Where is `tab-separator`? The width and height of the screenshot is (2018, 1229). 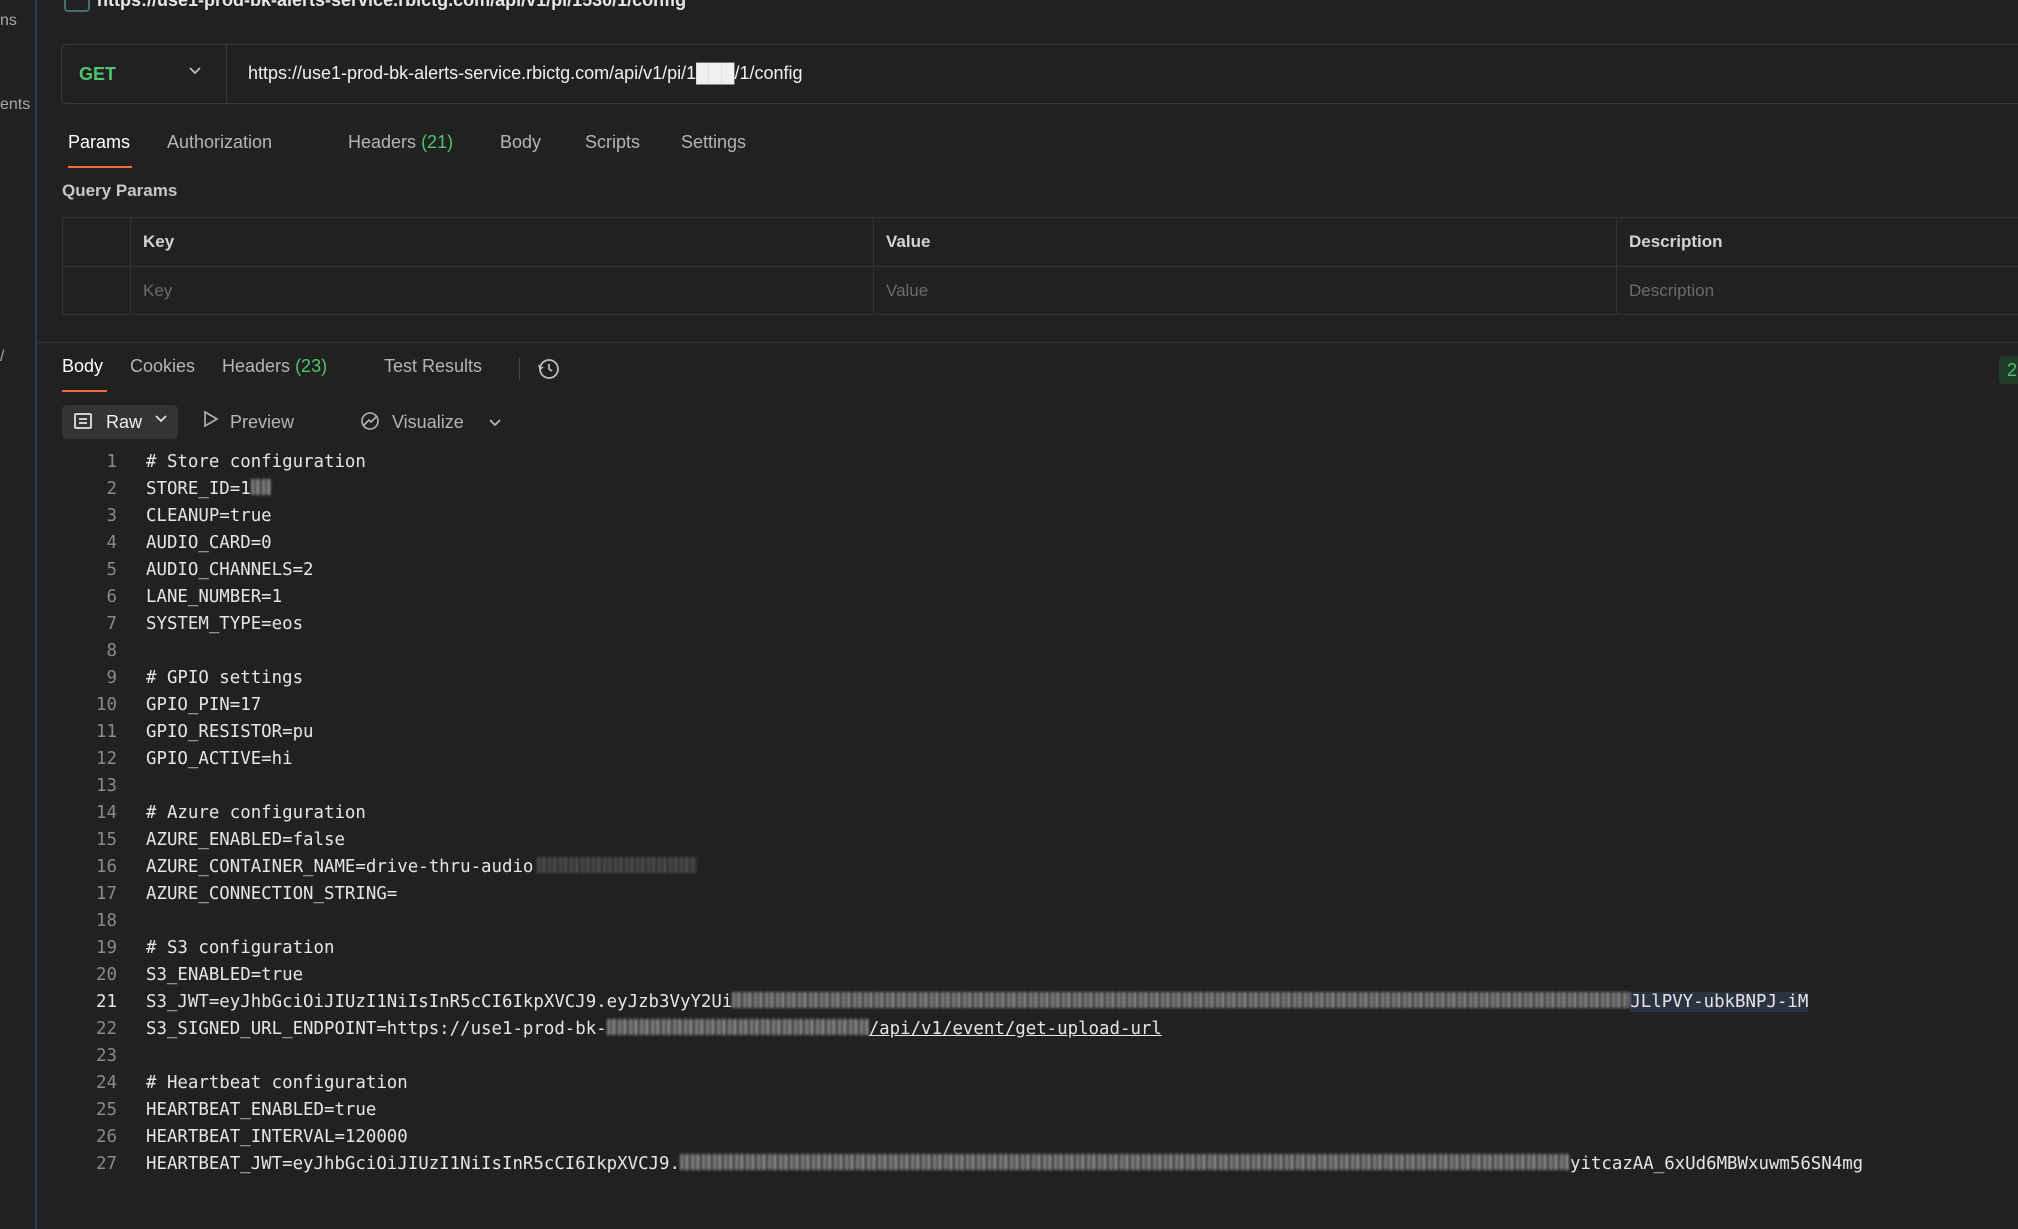
tab-separator is located at coordinates (519, 369).